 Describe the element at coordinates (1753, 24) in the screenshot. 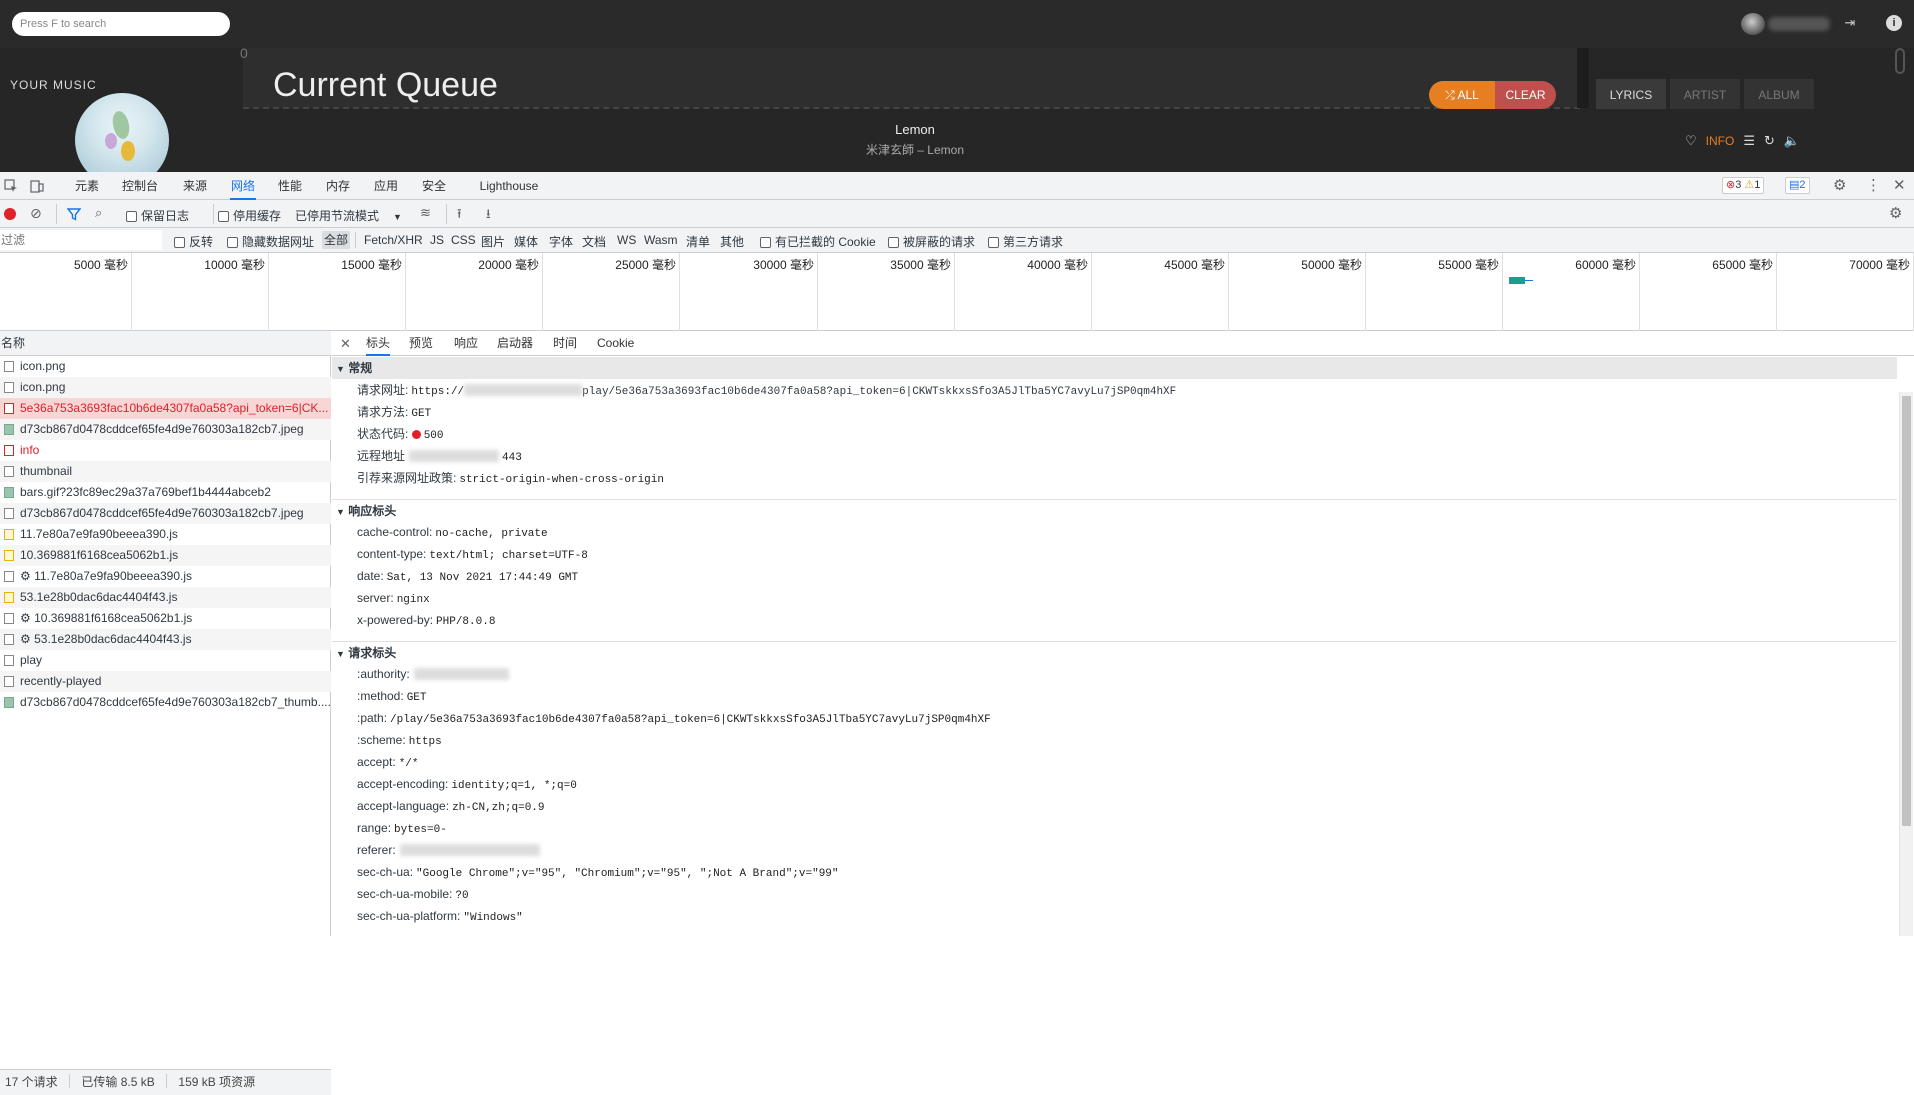

I see `avatar` at that location.